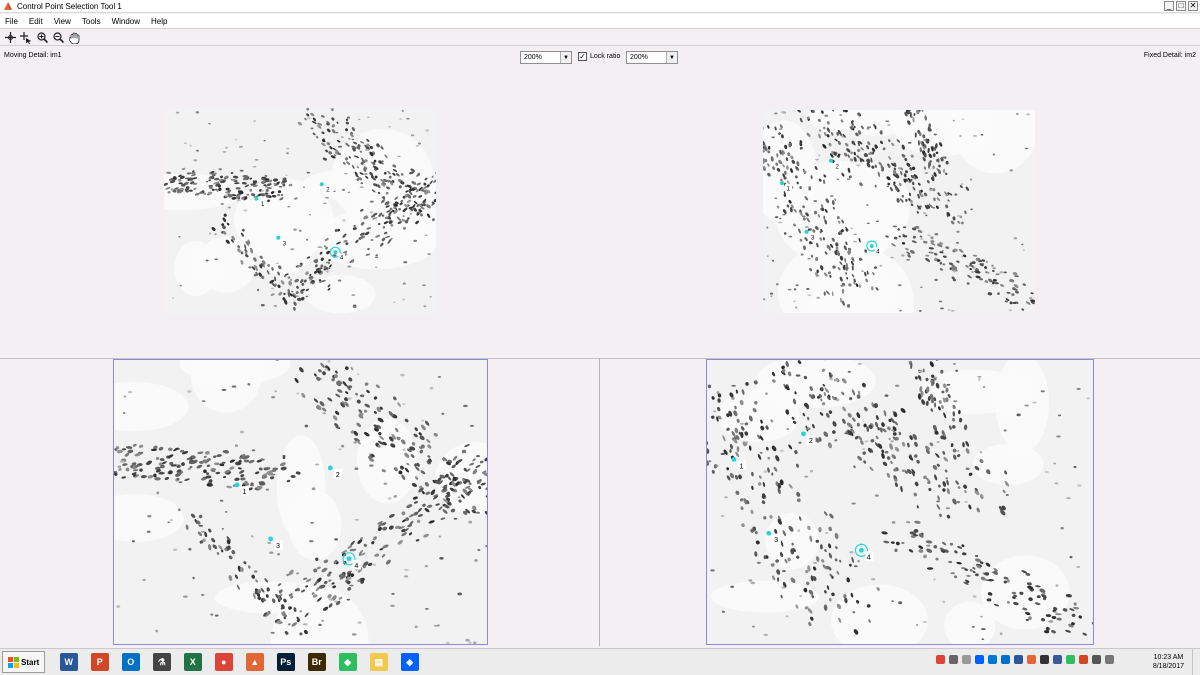  What do you see at coordinates (91, 21) in the screenshot?
I see `menu-tools: Tools` at bounding box center [91, 21].